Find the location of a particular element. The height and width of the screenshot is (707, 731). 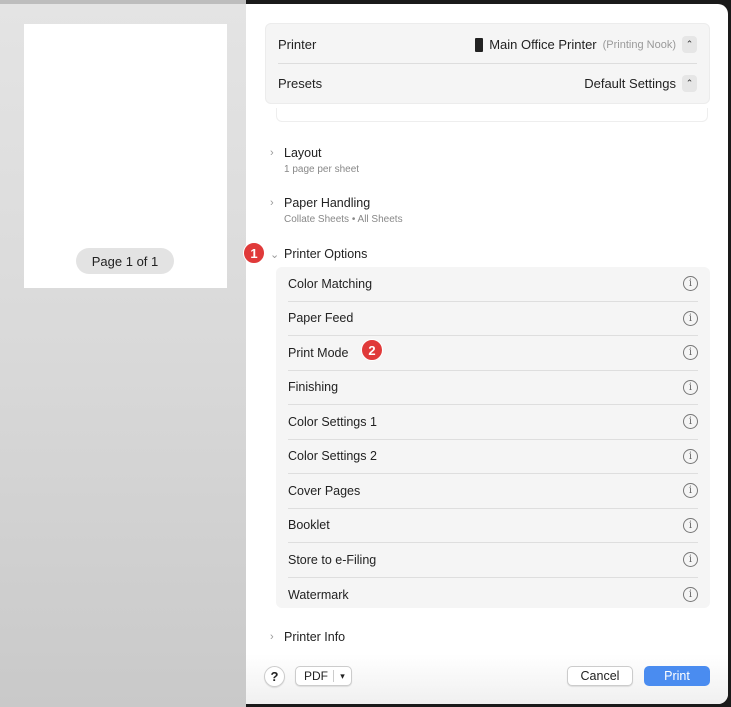

printer-info-title: Printer Info is located at coordinates (315, 637).